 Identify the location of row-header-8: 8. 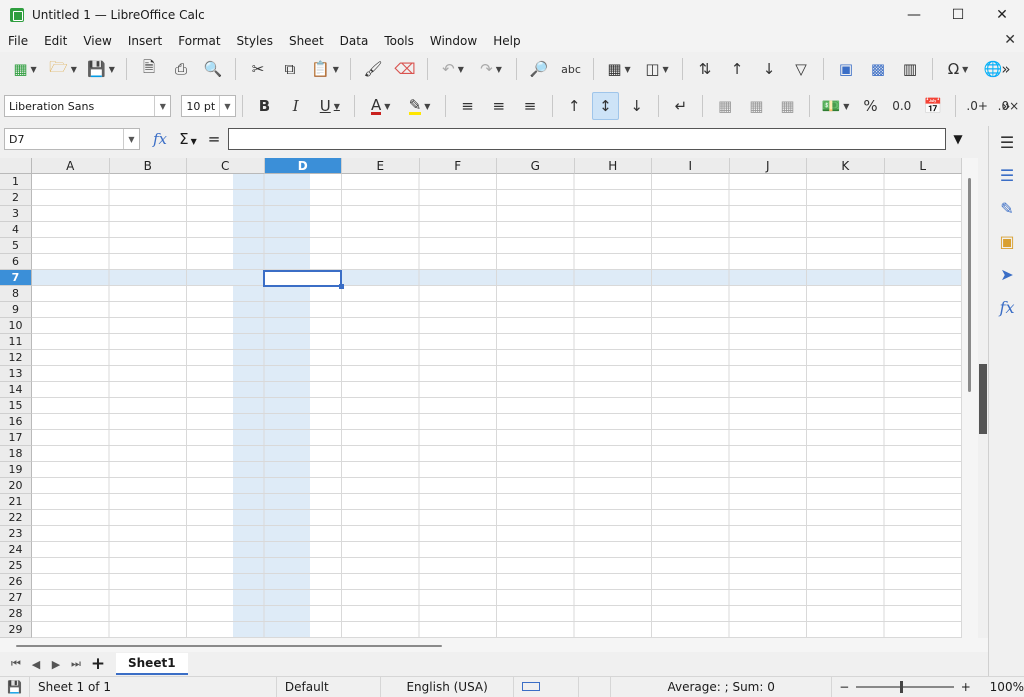
(16, 294).